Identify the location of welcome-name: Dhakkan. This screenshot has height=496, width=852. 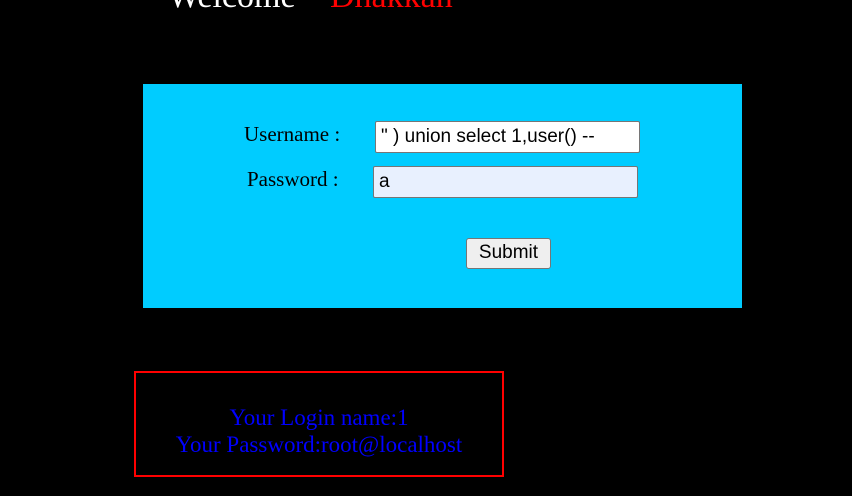
(391, 8).